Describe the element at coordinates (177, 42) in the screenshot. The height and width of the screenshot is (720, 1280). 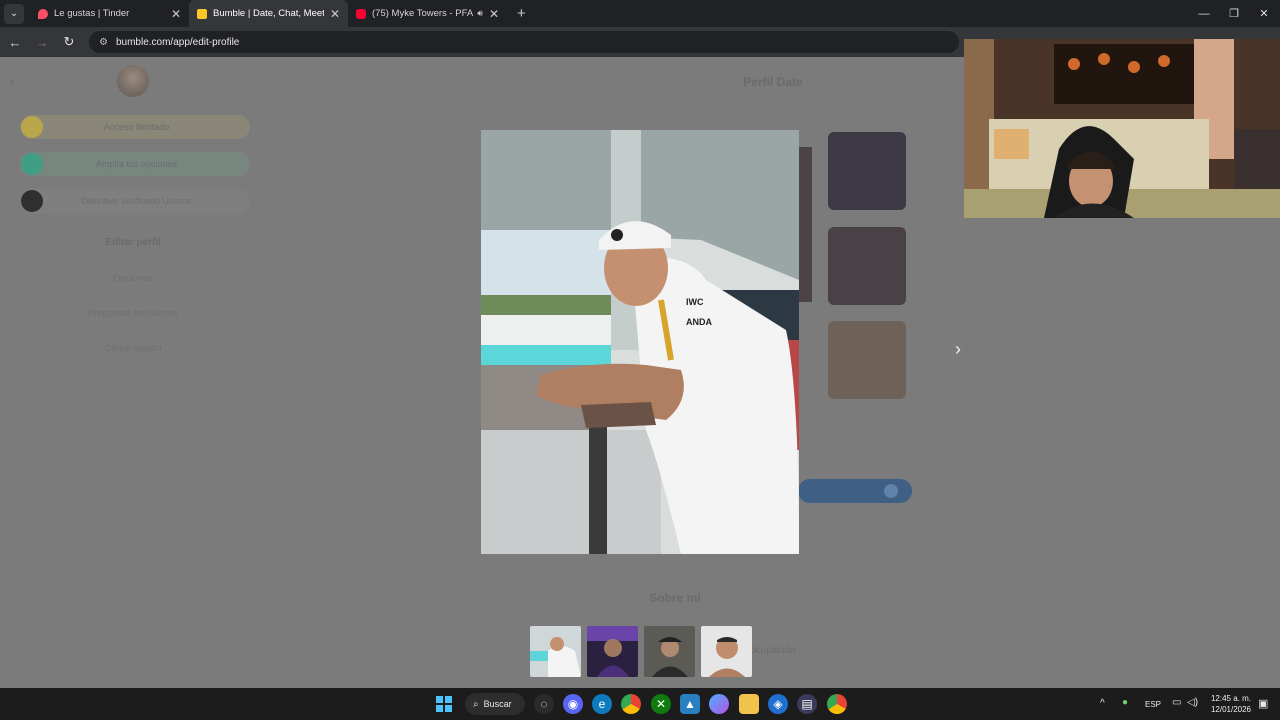
I see `url-text: bumble.com/app/edit-profile` at that location.